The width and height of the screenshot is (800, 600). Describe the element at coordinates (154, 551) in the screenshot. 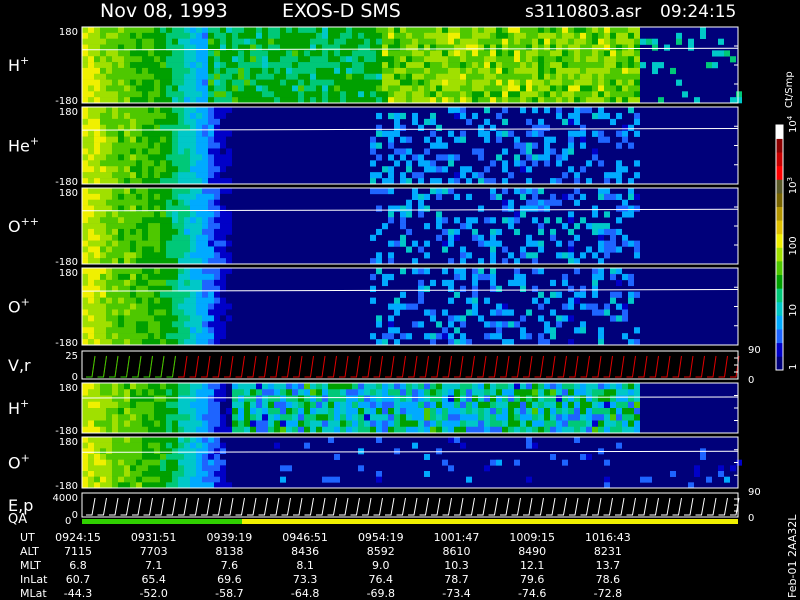

I see `orbit-cell: 7703` at that location.